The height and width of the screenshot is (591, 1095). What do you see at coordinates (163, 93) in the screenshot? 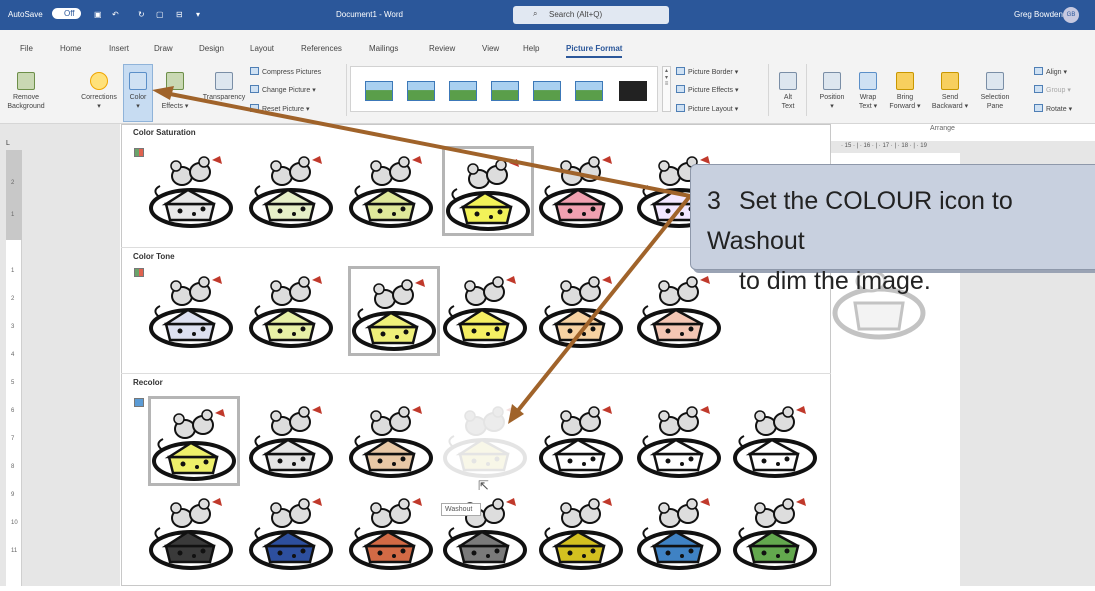
I see `arrowhead-icon` at bounding box center [163, 93].